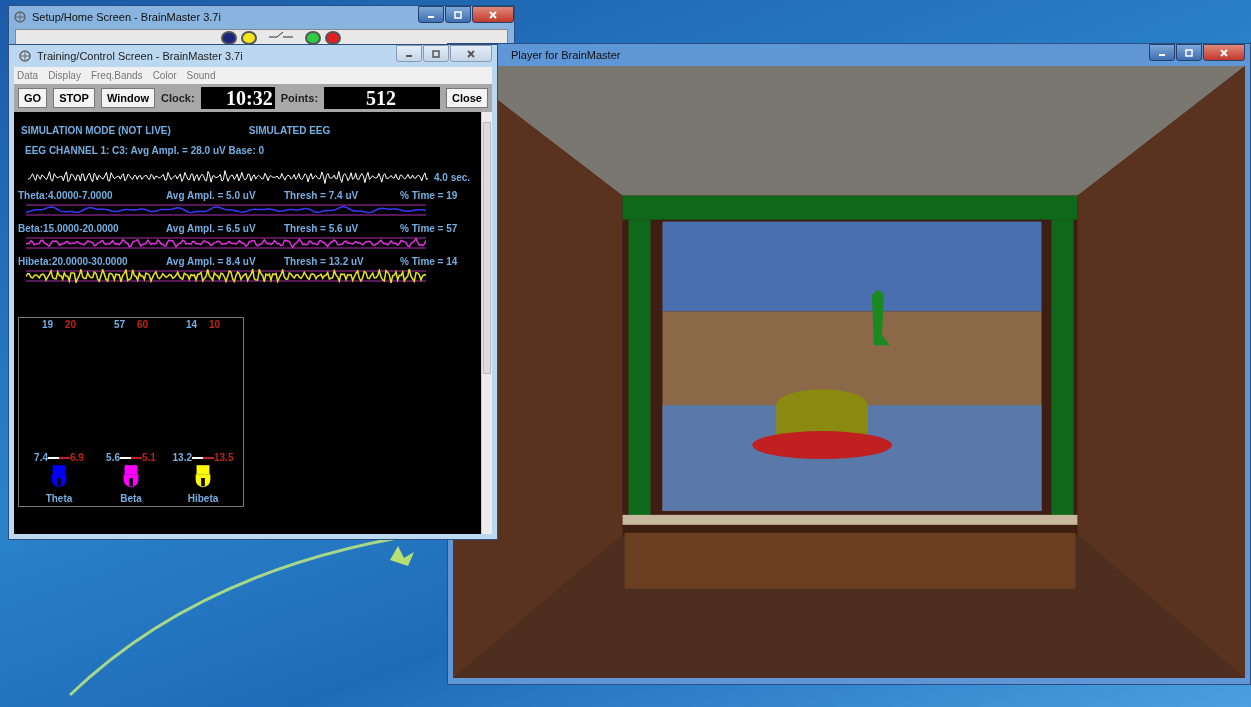 This screenshot has width=1251, height=707. What do you see at coordinates (322, 195) in the screenshot?
I see `threshold-text: Thresh = 7.4 uV` at bounding box center [322, 195].